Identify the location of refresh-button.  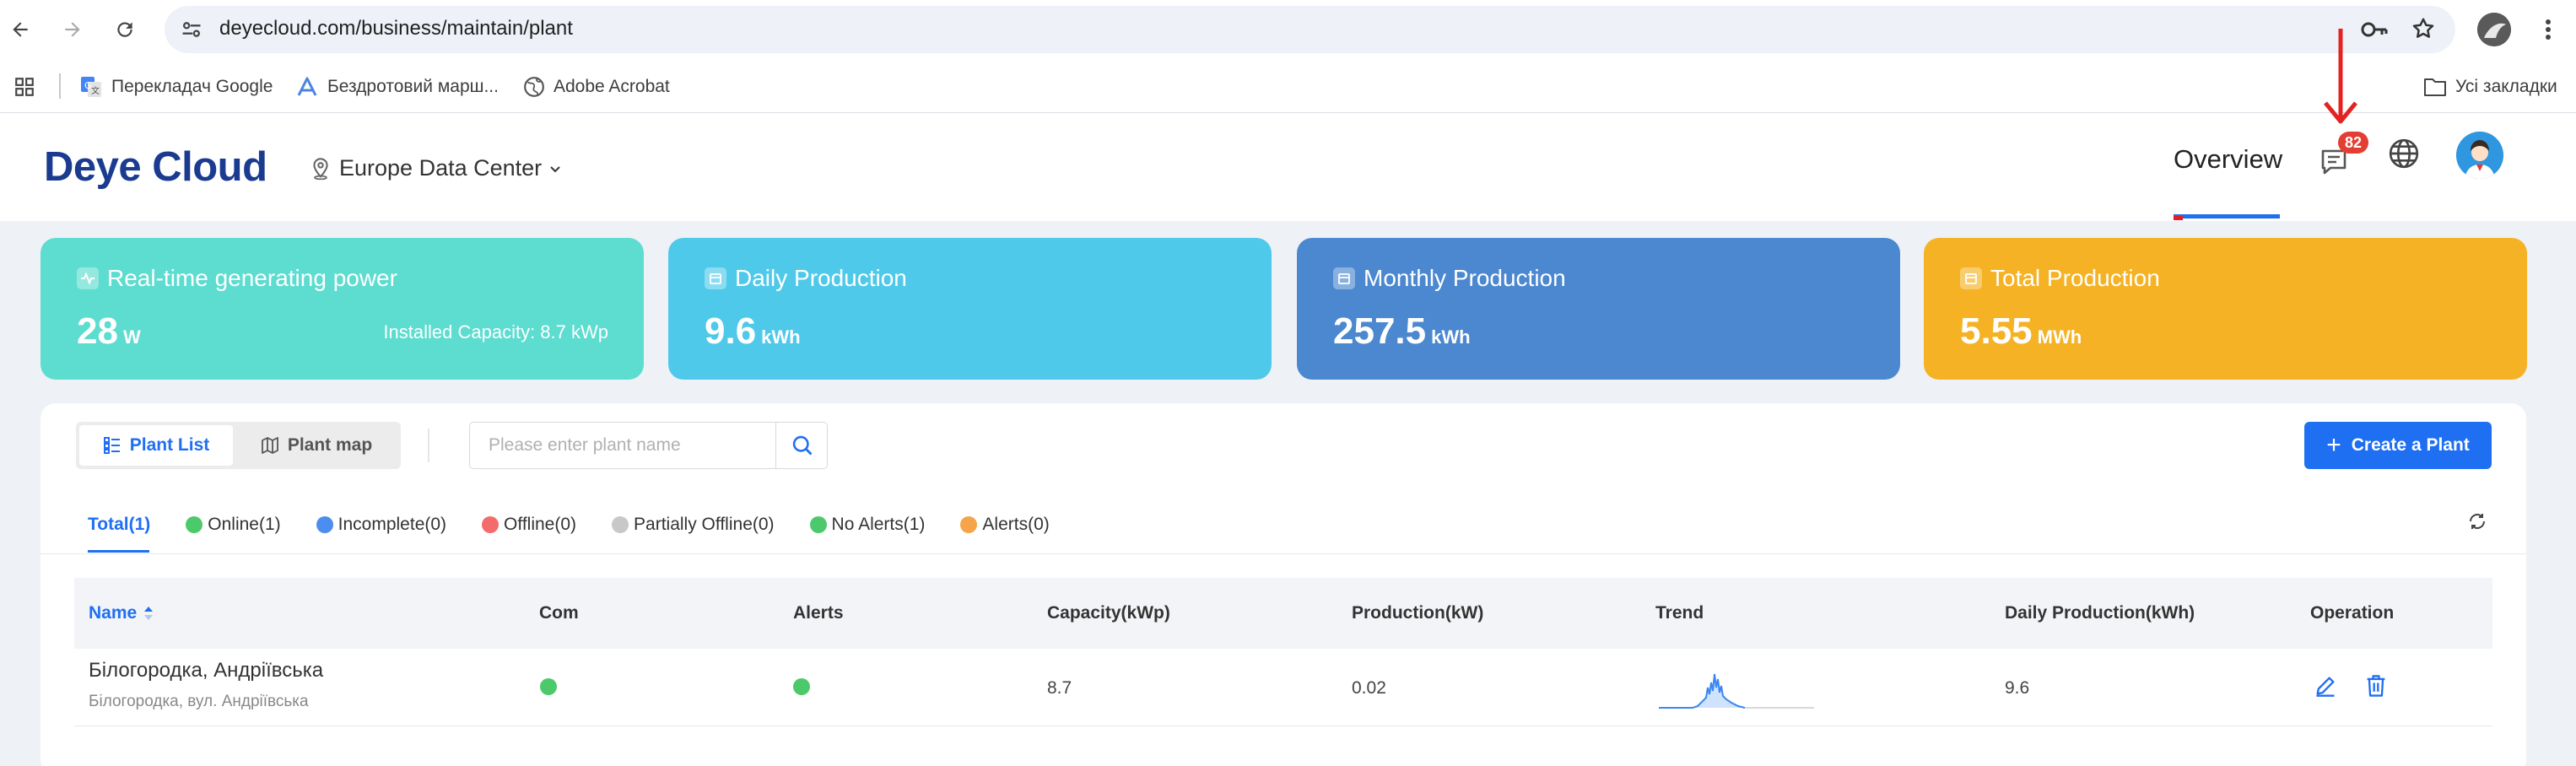
(2477, 521).